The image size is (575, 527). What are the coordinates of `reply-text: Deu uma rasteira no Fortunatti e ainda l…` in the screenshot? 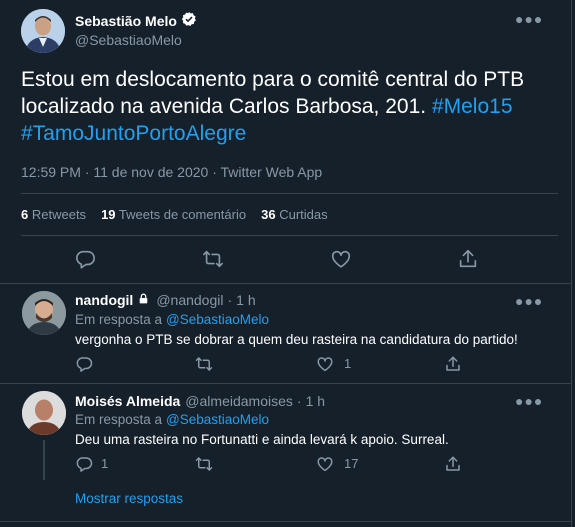 It's located at (262, 439).